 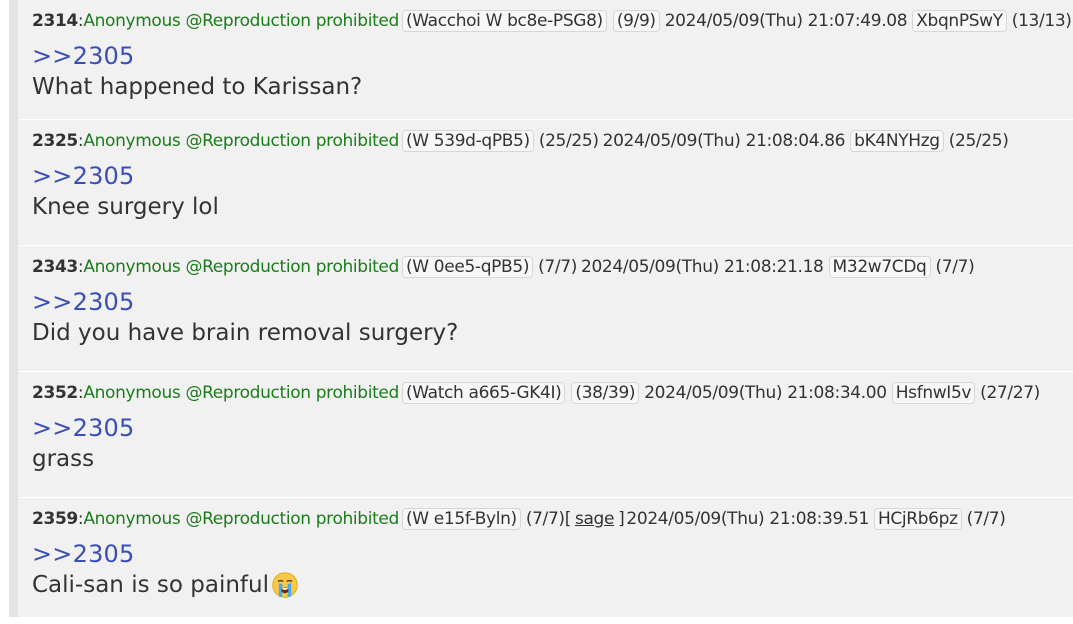 What do you see at coordinates (55, 267) in the screenshot?
I see `post-number: 2343` at bounding box center [55, 267].